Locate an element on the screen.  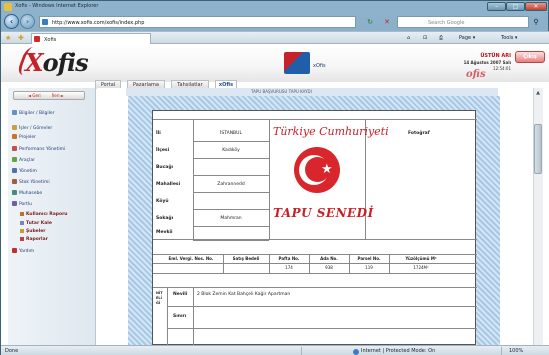
sidebar-item: Yönetim is located at coordinates (24, 171).